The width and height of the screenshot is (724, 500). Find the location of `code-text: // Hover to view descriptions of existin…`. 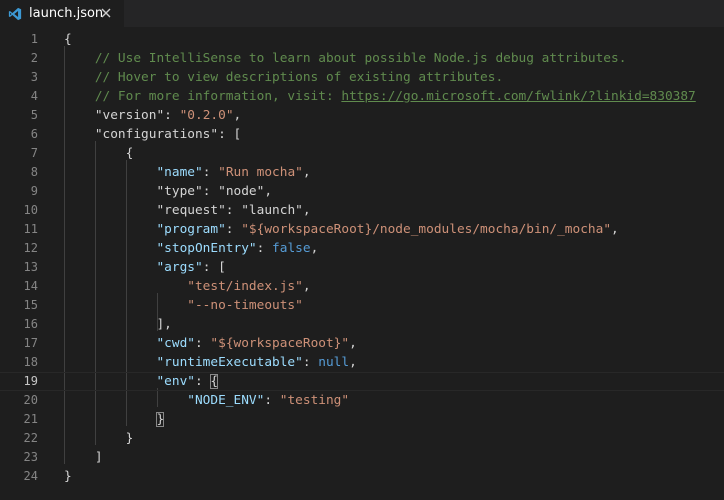

code-text: // Hover to view descriptions of existin… is located at coordinates (283, 77).